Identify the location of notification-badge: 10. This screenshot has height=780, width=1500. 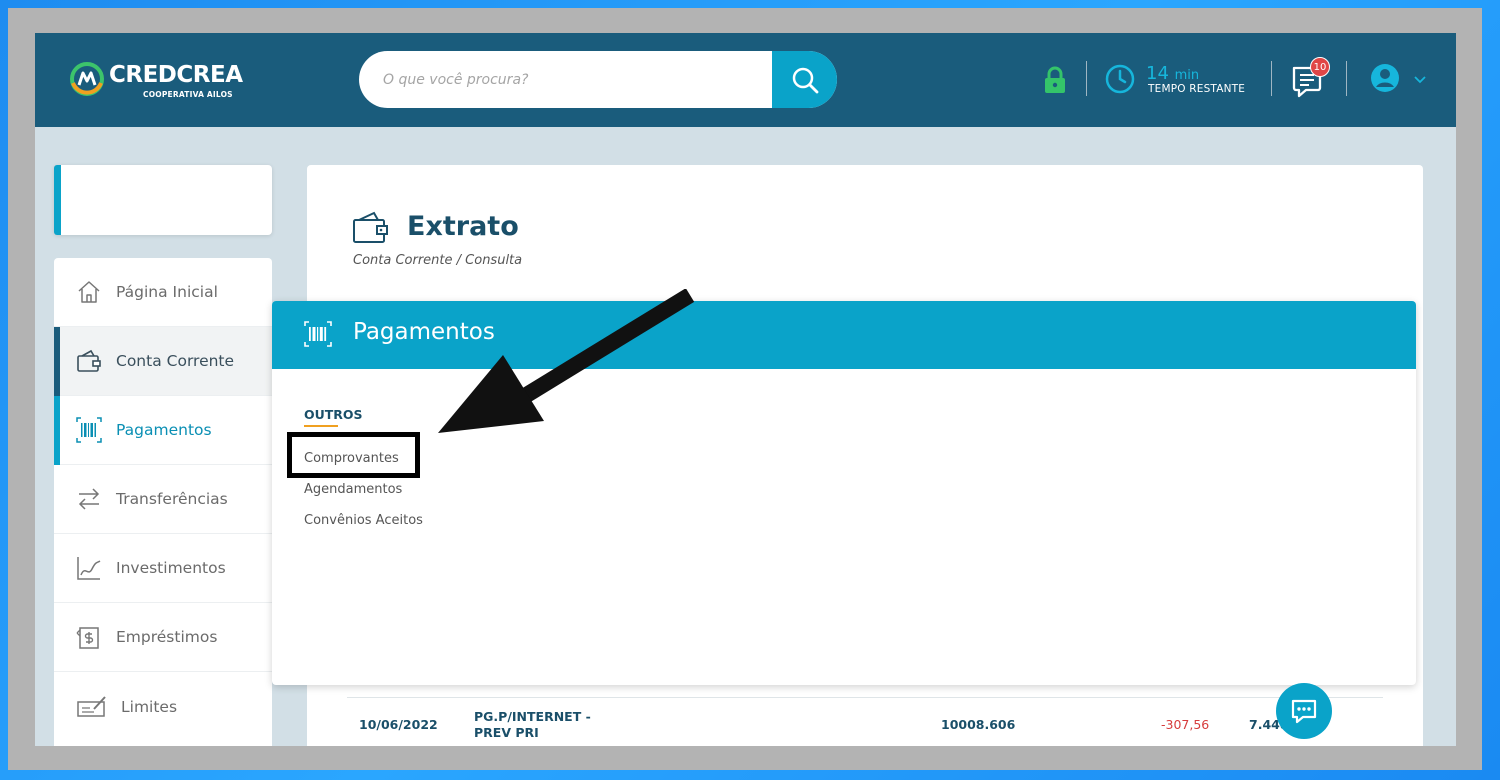
(1320, 67).